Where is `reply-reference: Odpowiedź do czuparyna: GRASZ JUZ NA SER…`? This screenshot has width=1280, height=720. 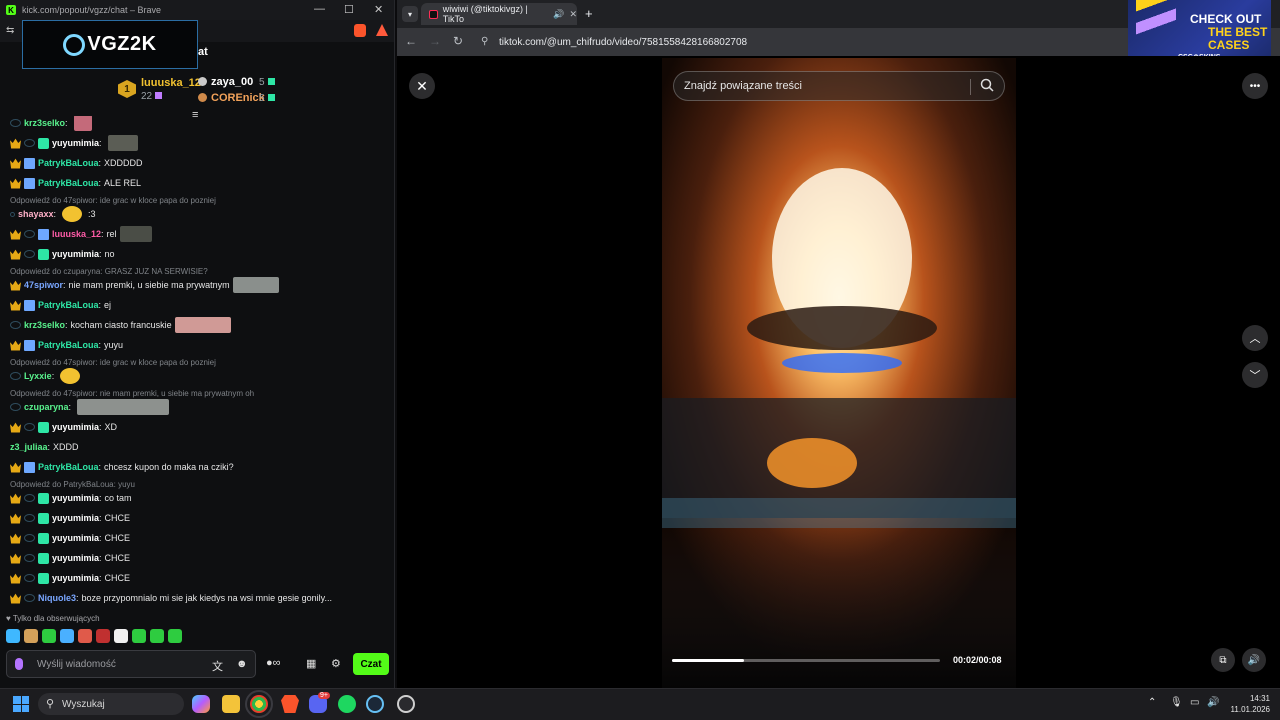
reply-reference: Odpowiedź do czuparyna: GRASZ JUZ NA SER… is located at coordinates (109, 271).